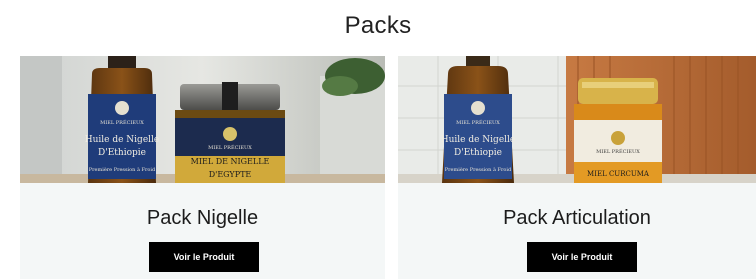  Describe the element at coordinates (202, 218) in the screenshot. I see `product-title: Pack Nigelle` at that location.